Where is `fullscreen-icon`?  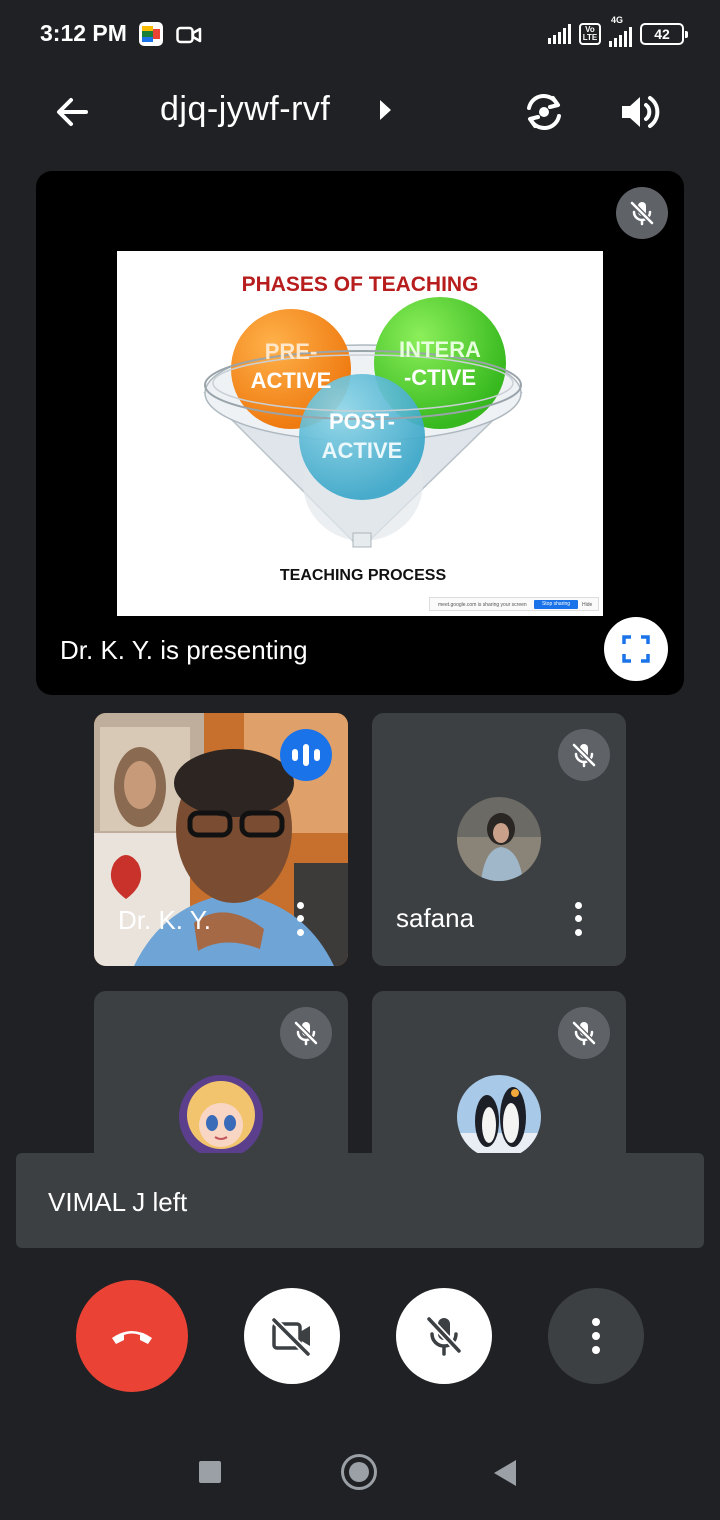
fullscreen-icon is located at coordinates (636, 649).